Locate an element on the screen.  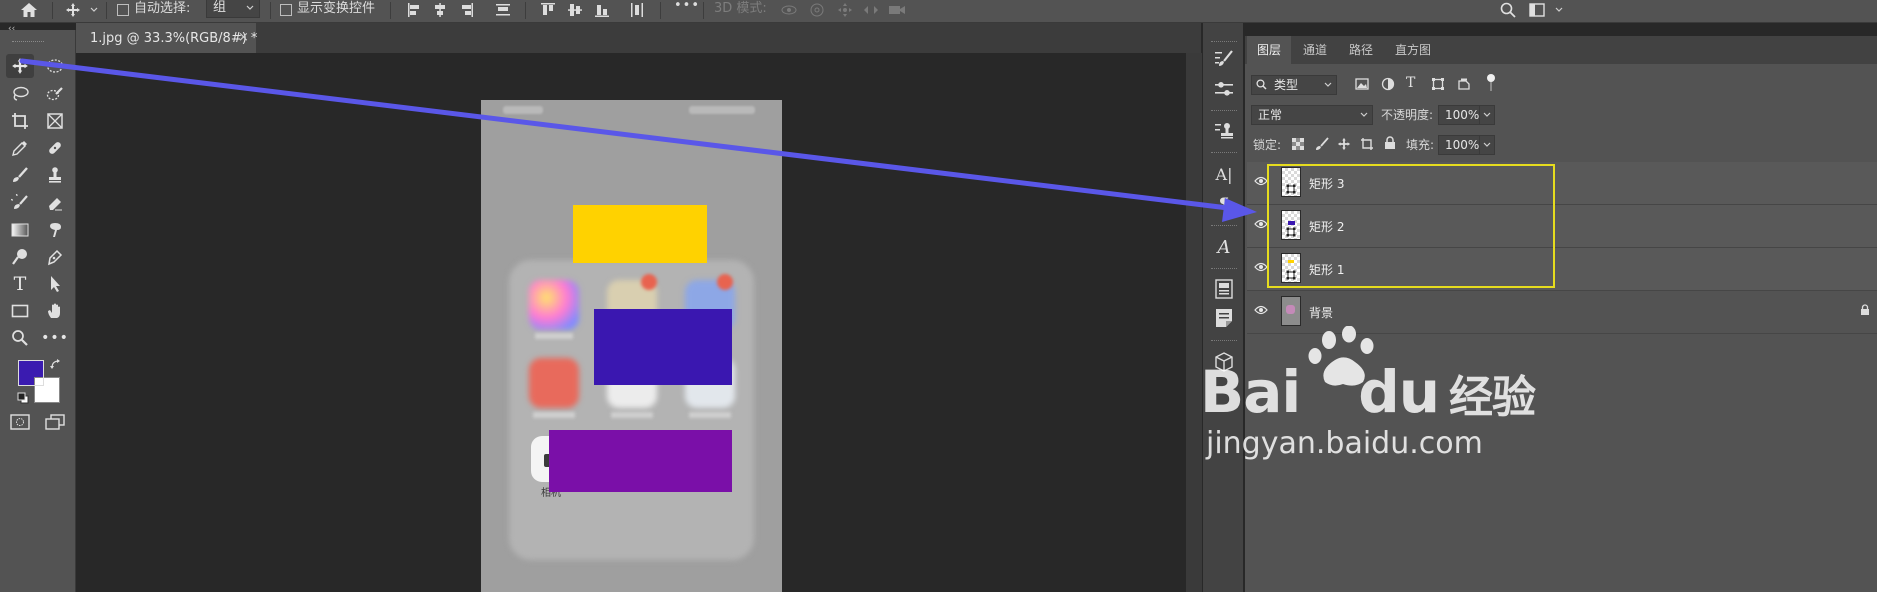
baidu-brand-du: du is located at coordinates (1399, 392).